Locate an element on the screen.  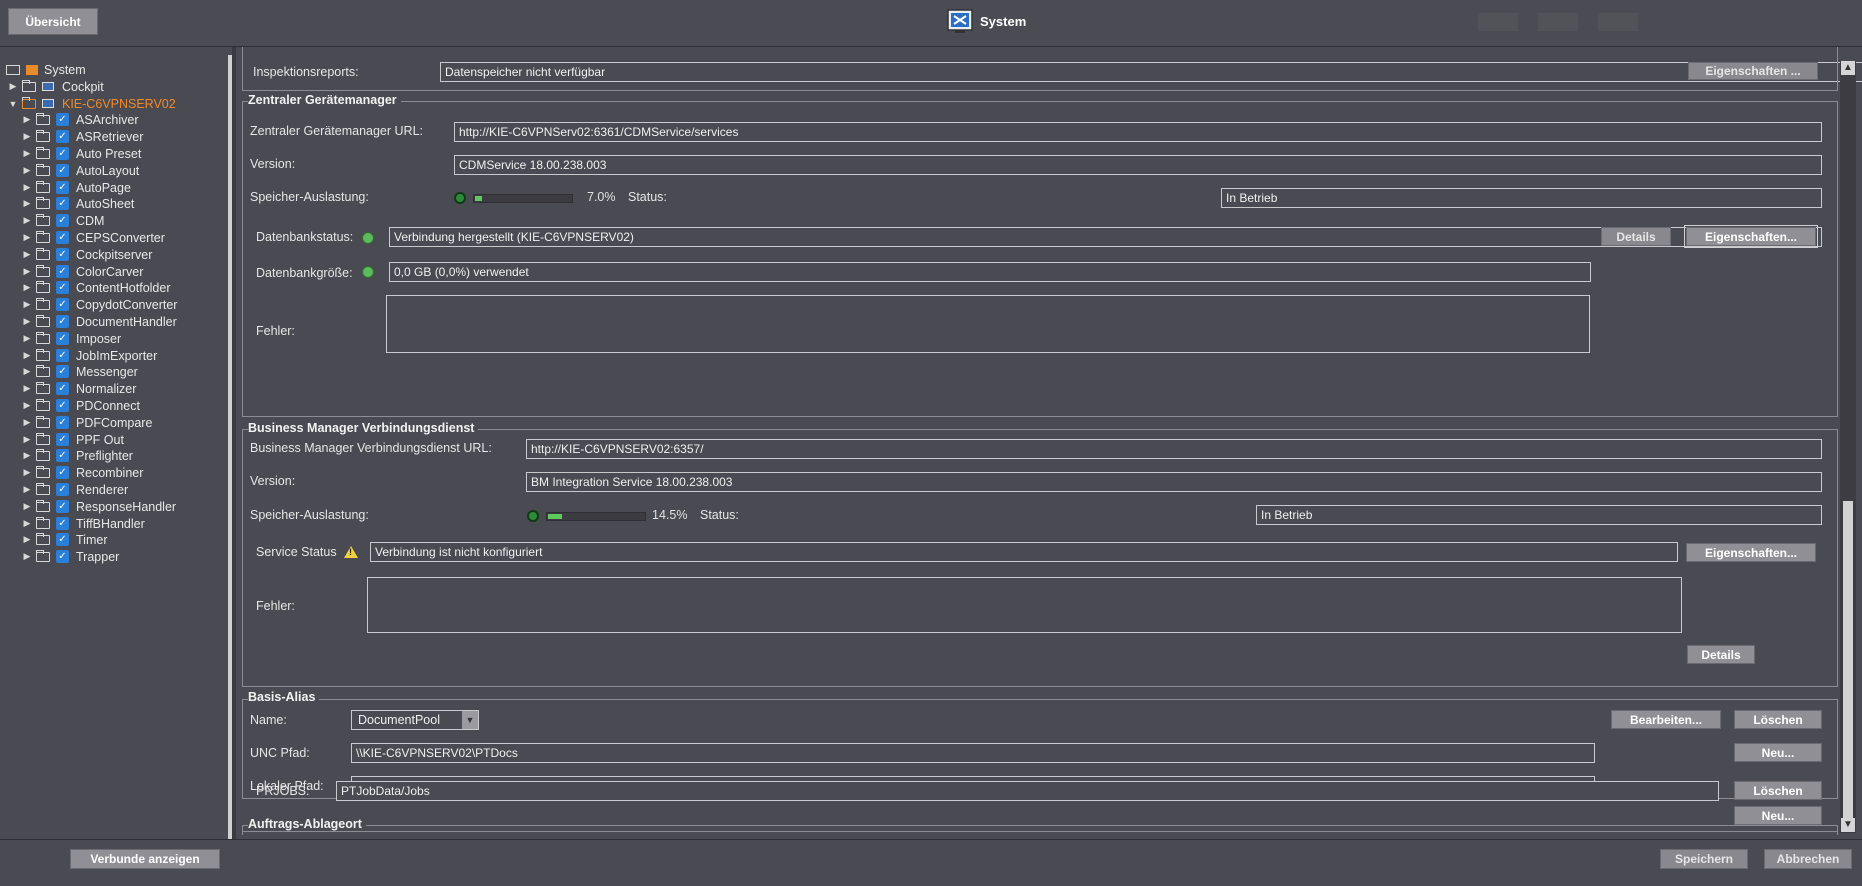
service-status-label: Service Status is located at coordinates (296, 552).